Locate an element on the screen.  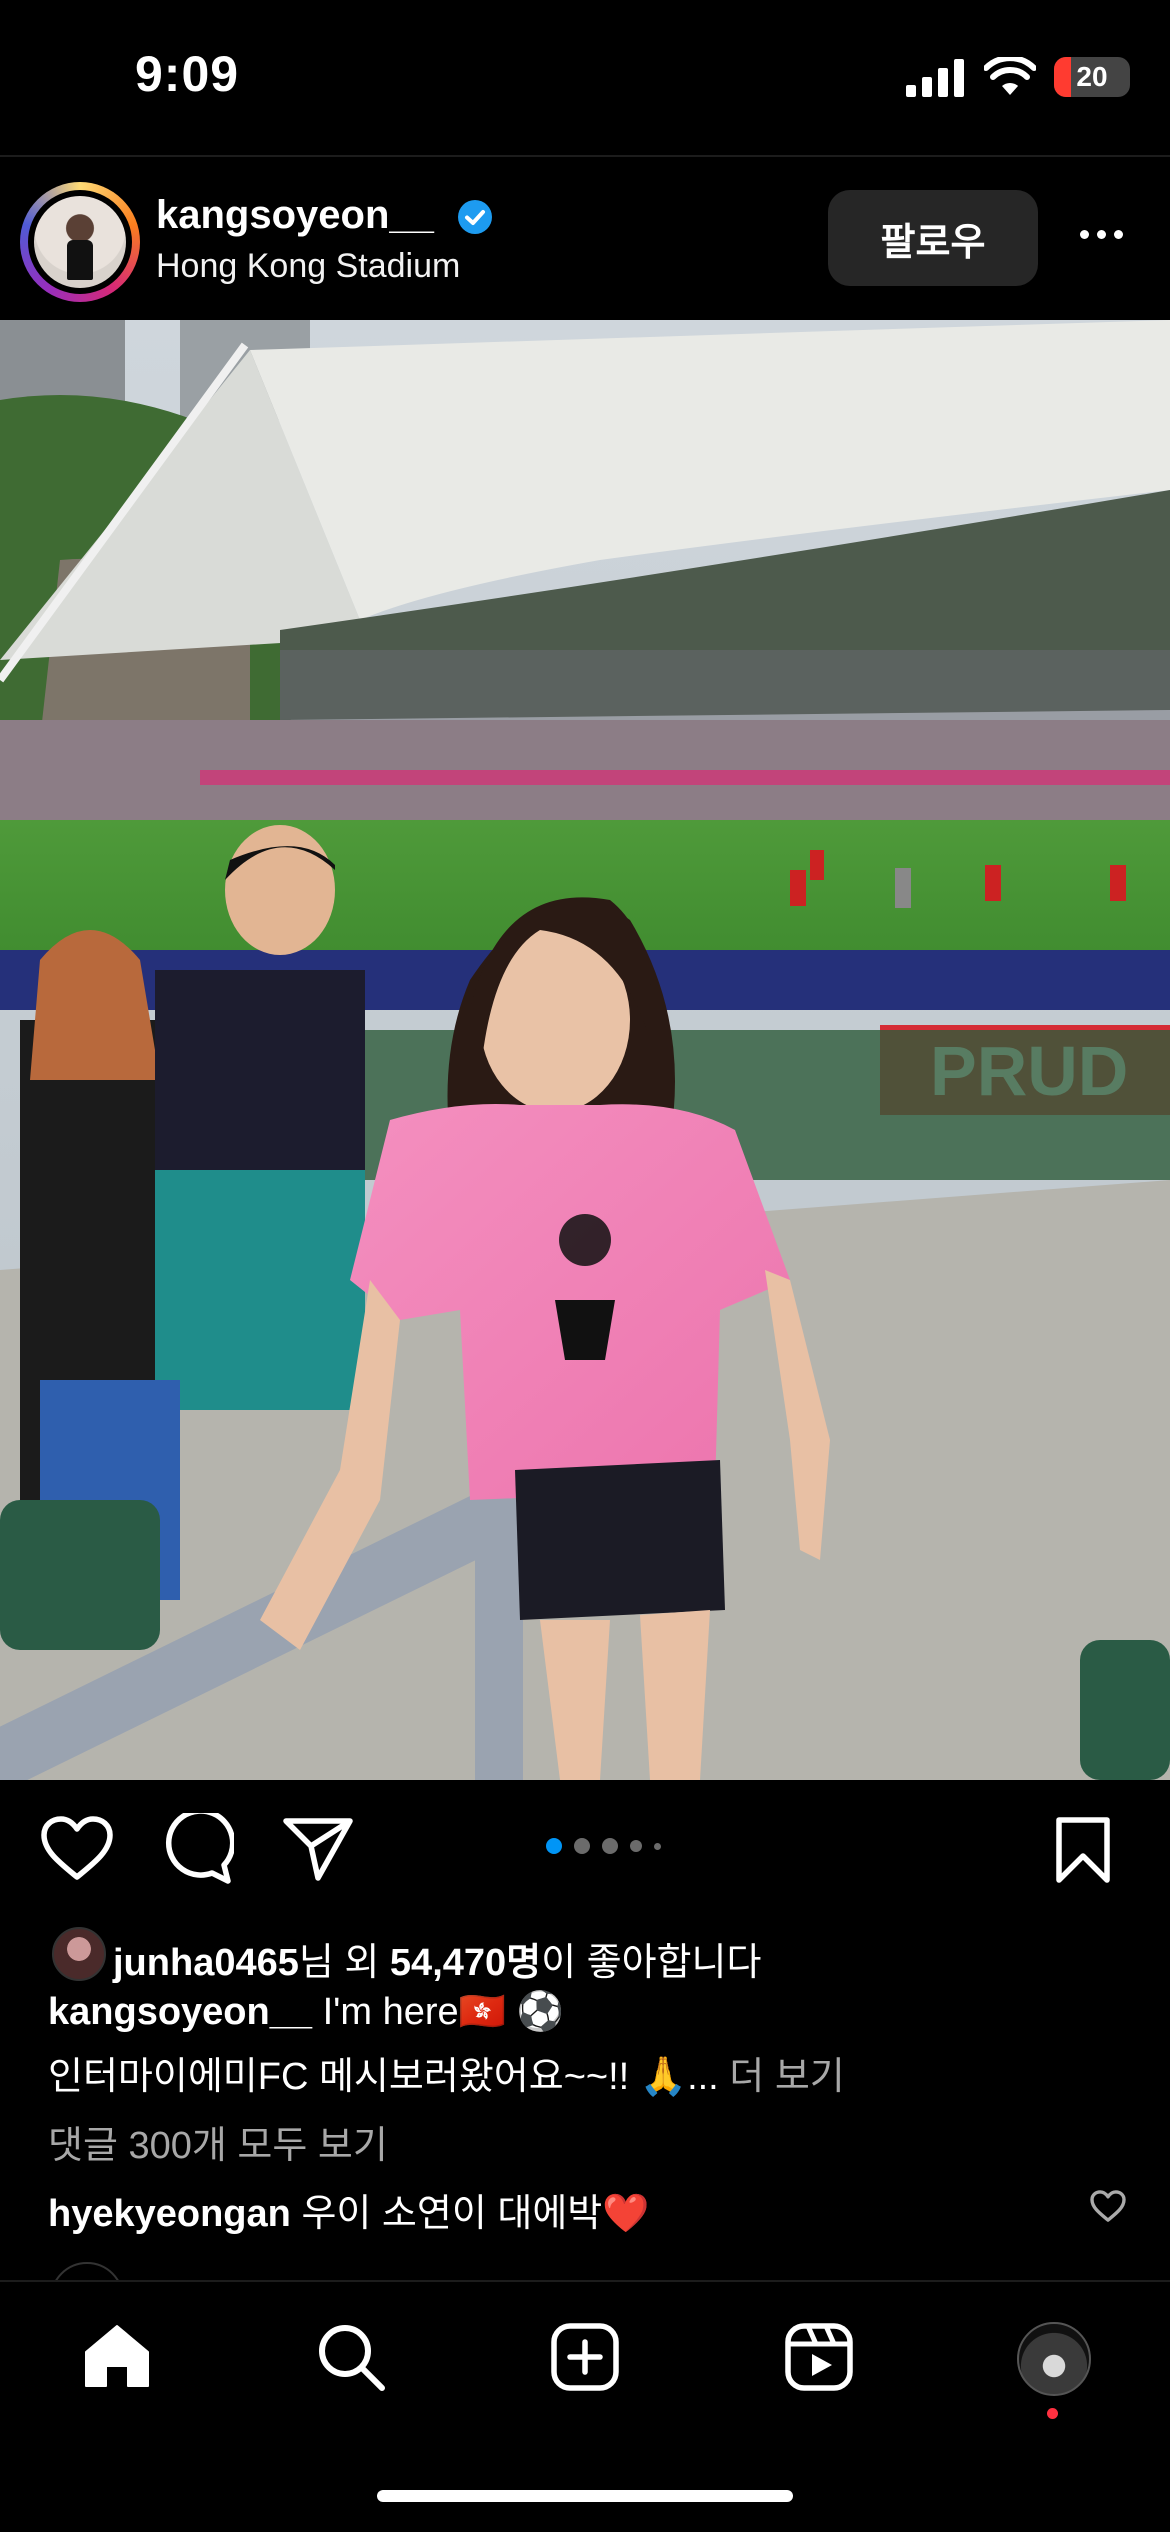
wifi-icon is located at coordinates (1010, 76).